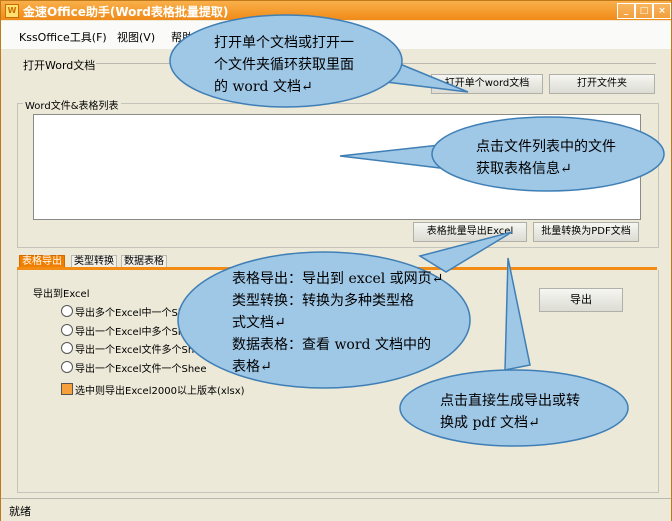 The height and width of the screenshot is (521, 672). Describe the element at coordinates (546, 147) in the screenshot. I see `callout-2-line: 点击文件列表中的文件` at that location.